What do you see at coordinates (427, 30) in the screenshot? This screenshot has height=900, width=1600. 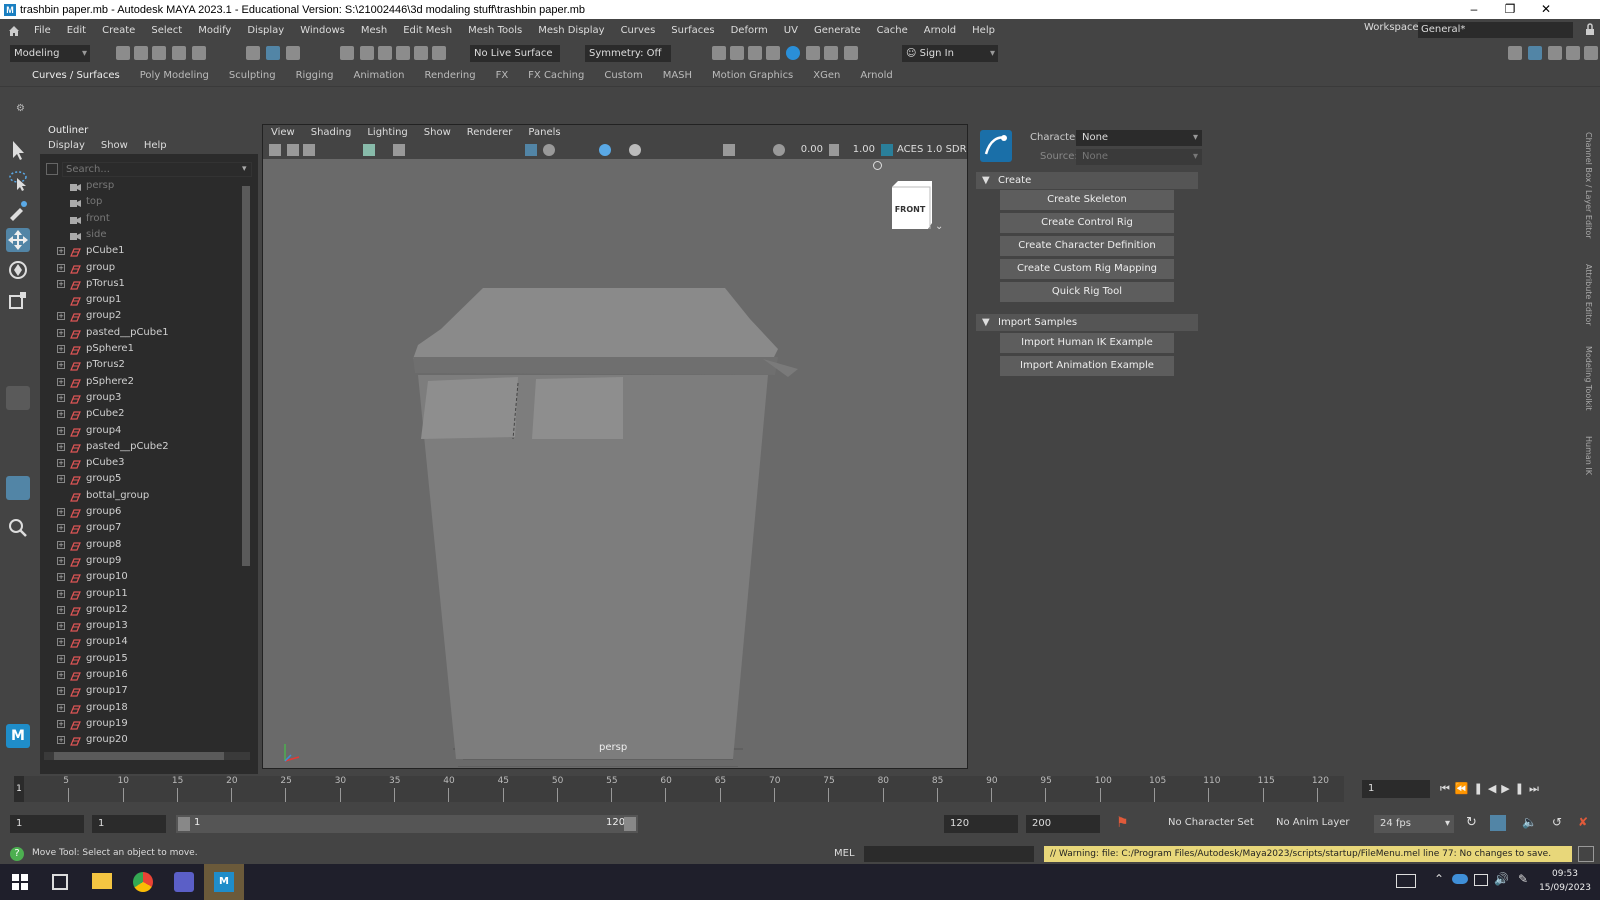 I see `menu-edit-mesh: Edit Mesh` at bounding box center [427, 30].